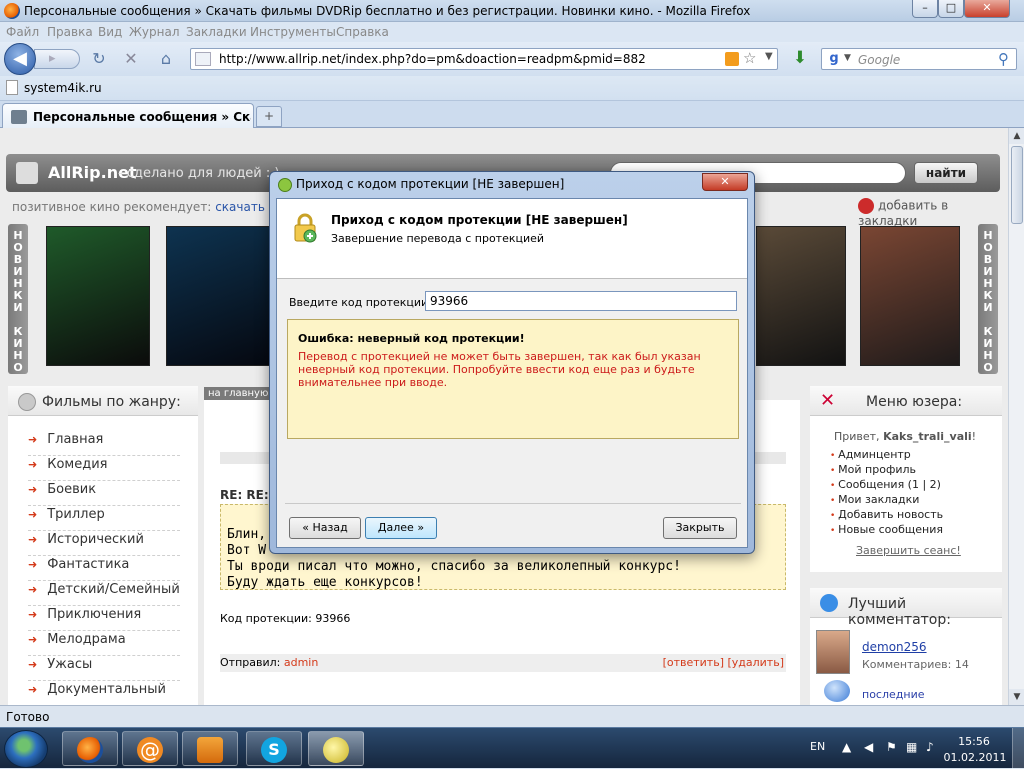 This screenshot has height=769, width=1024. I want to click on close-window-button: ✕, so click(987, 9).